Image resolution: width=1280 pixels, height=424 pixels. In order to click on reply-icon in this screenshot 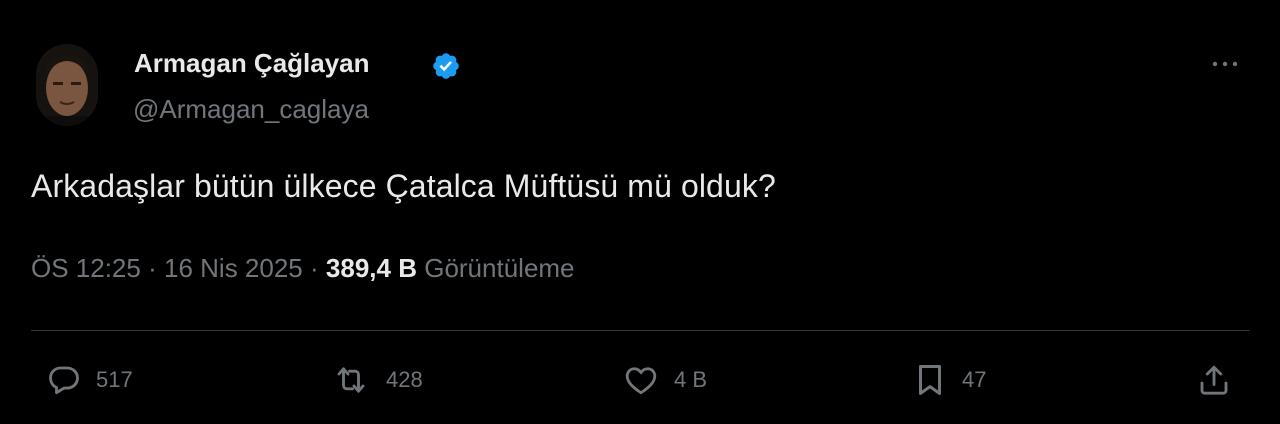, I will do `click(64, 380)`.